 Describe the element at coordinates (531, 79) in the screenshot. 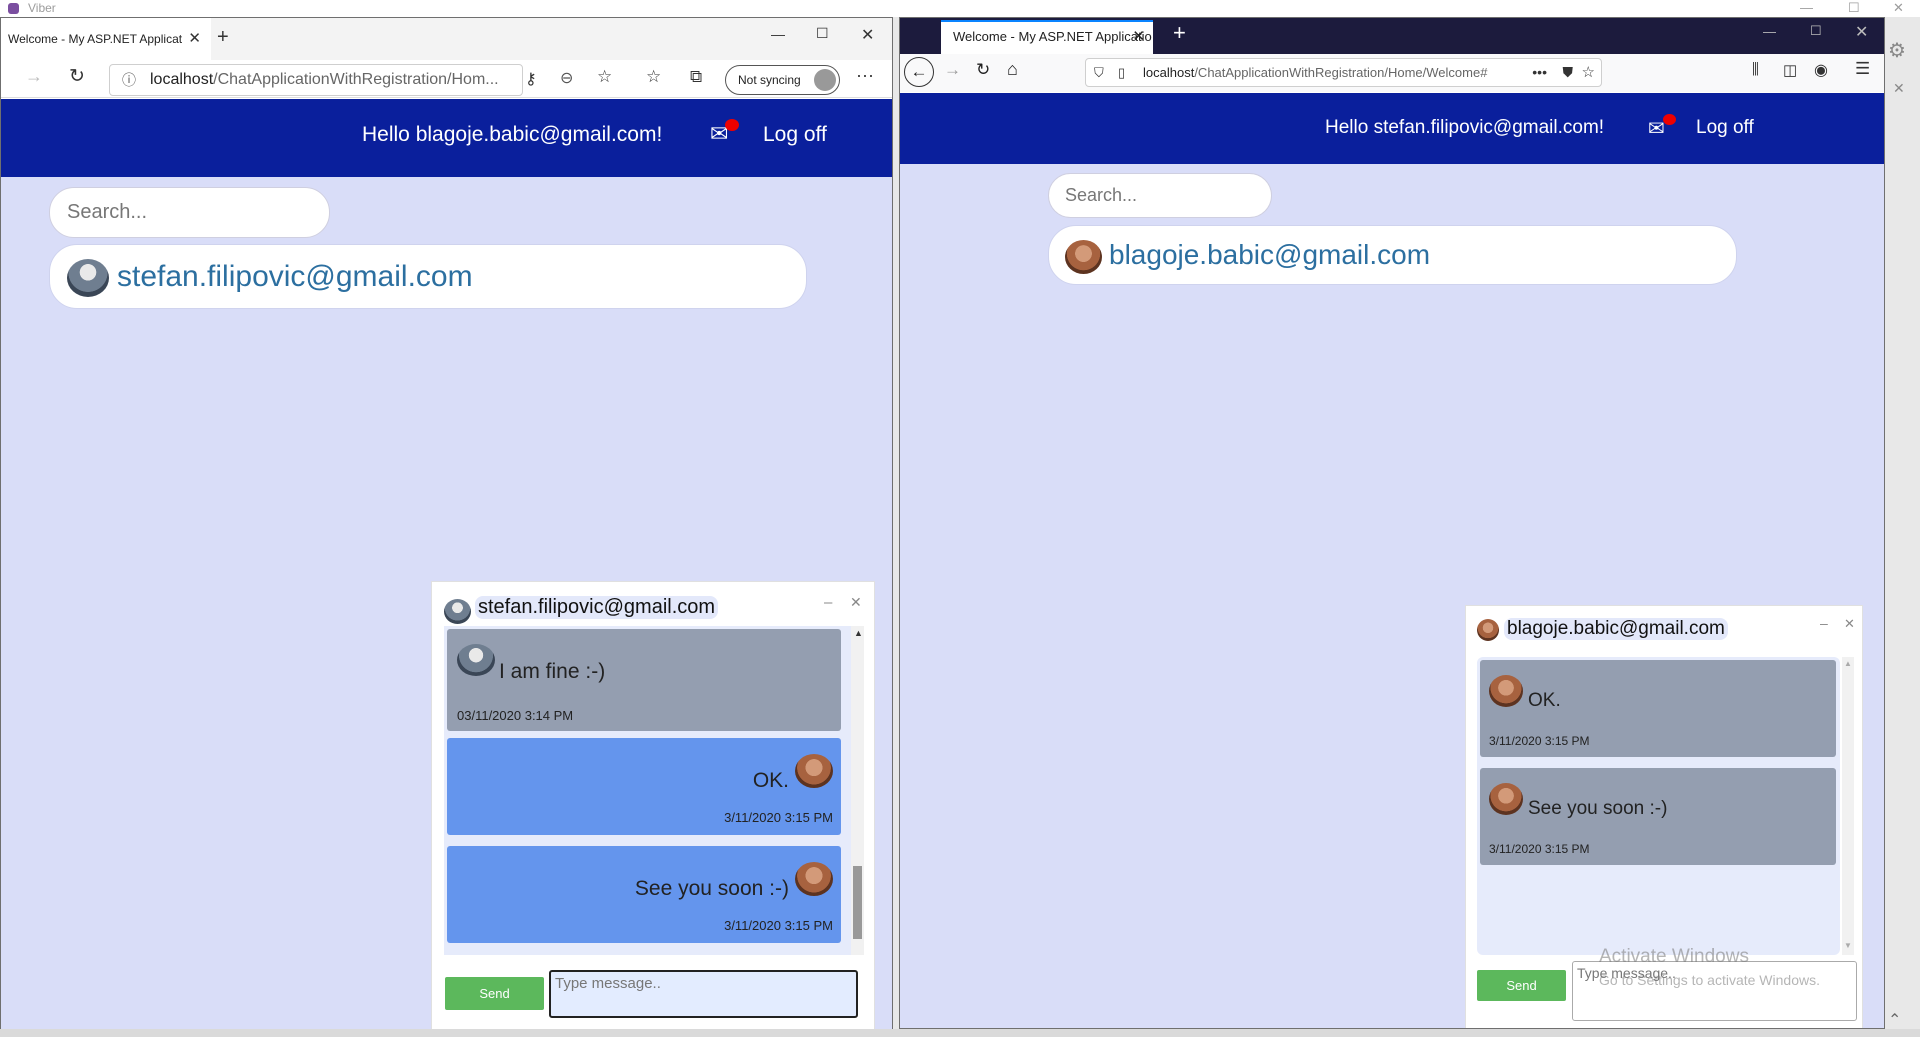

I see `key-icon: ⚷` at that location.